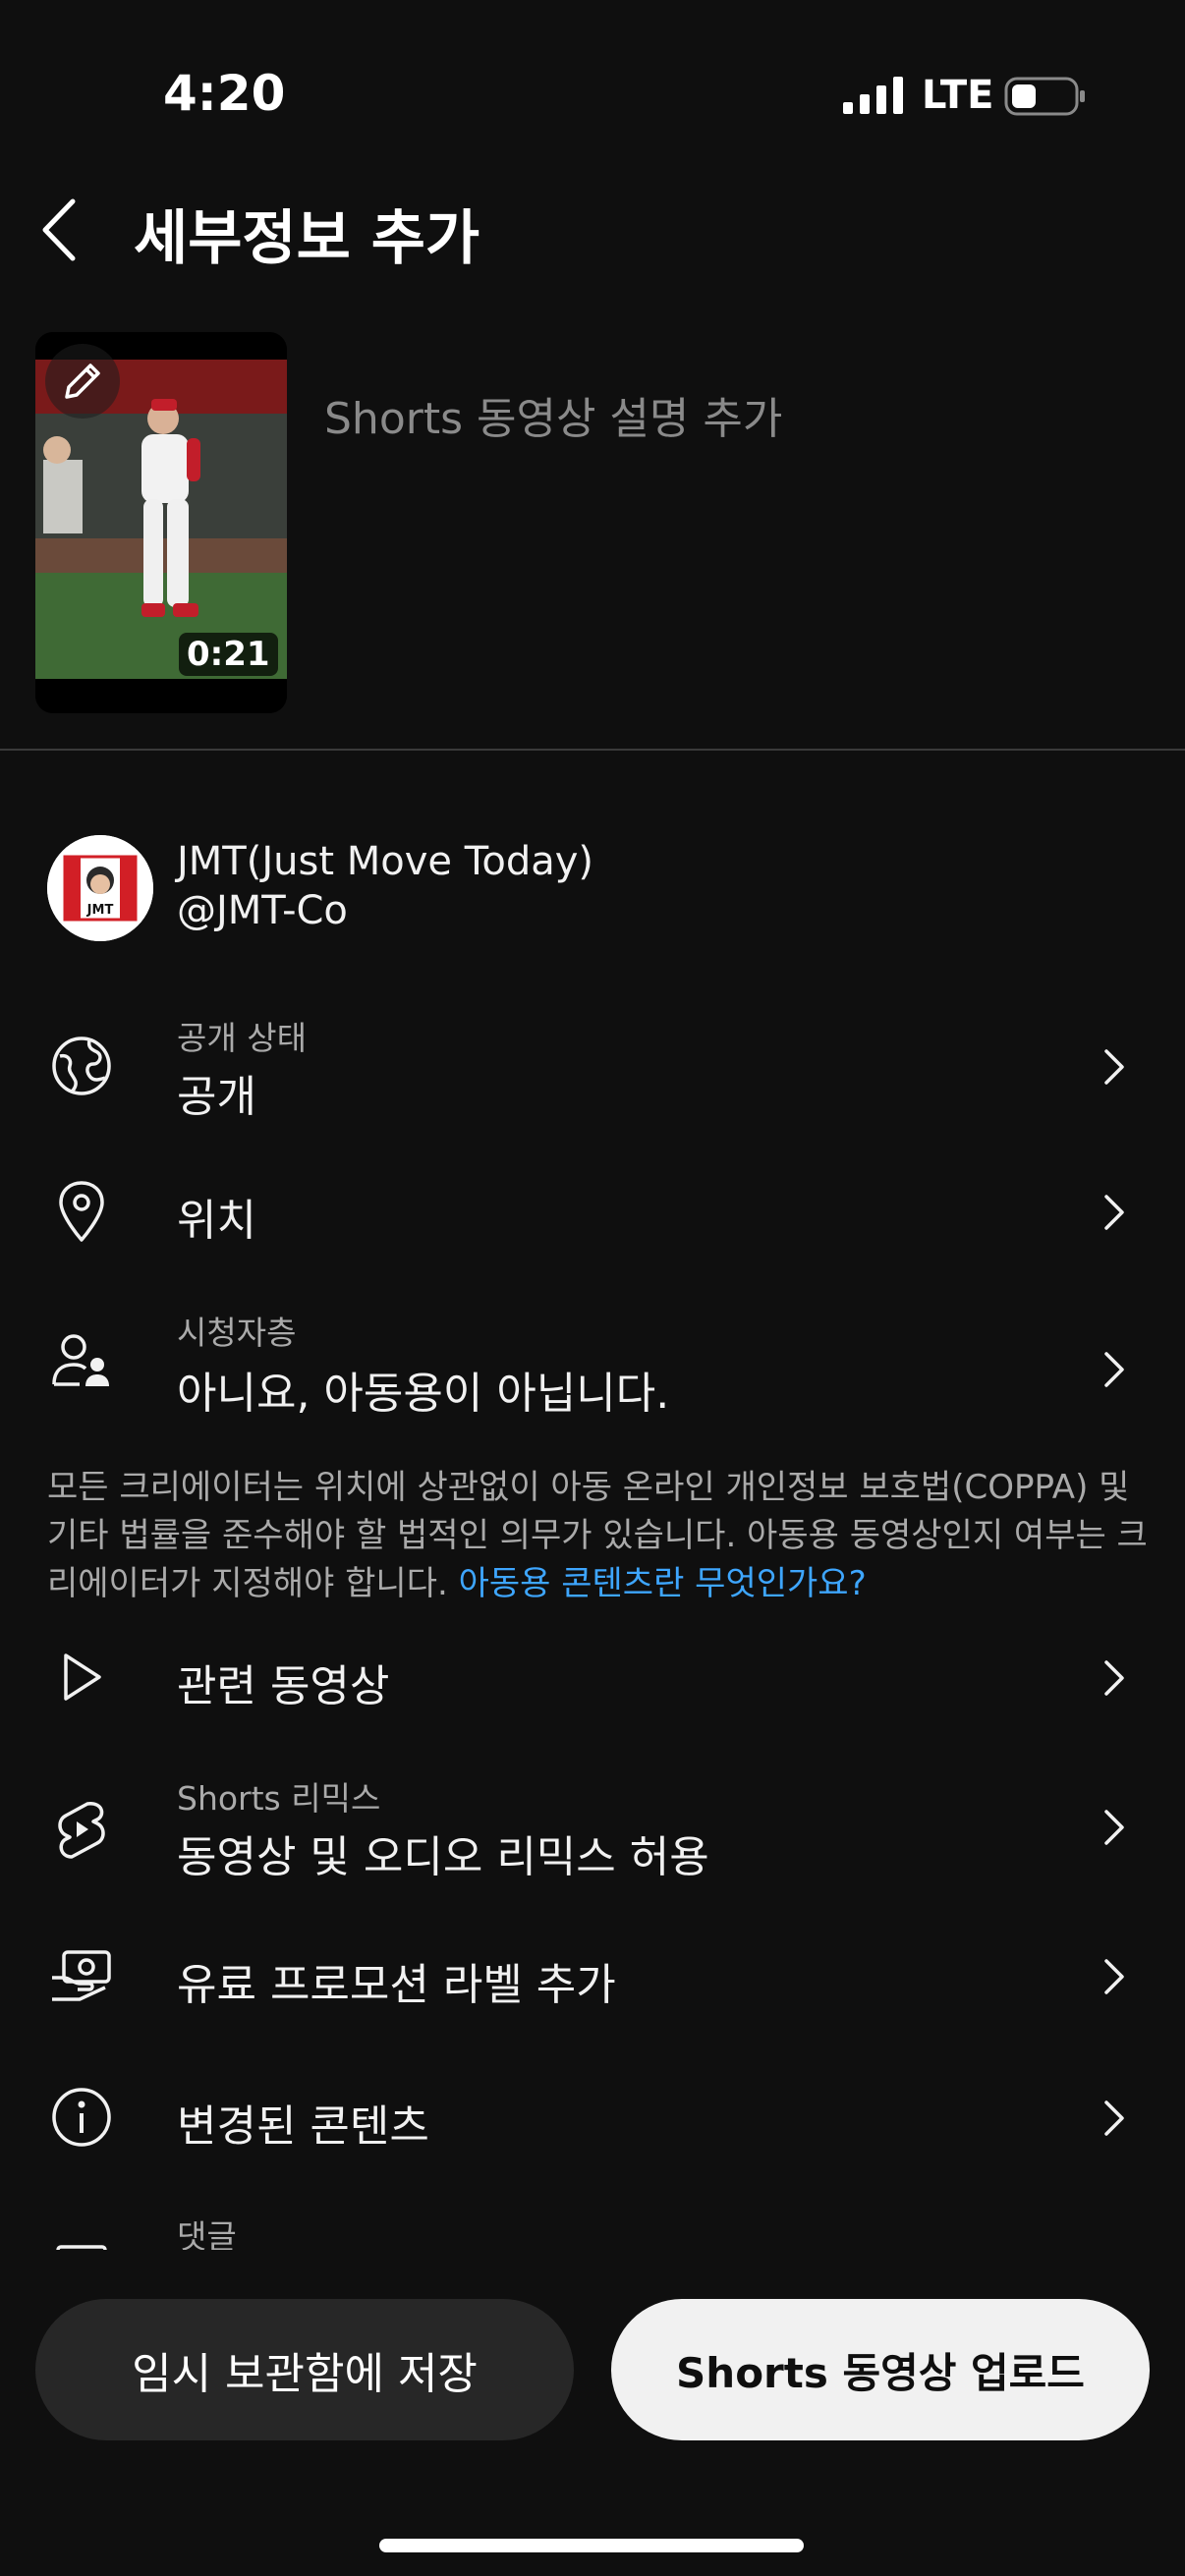 This screenshot has width=1185, height=2576. Describe the element at coordinates (82, 1677) in the screenshot. I see `play-icon` at that location.